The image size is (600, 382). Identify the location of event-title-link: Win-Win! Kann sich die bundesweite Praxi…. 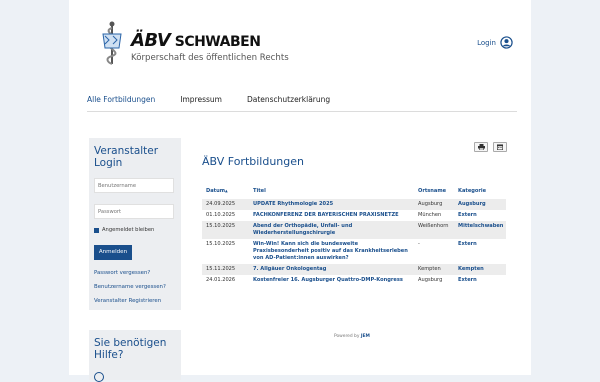
(330, 251).